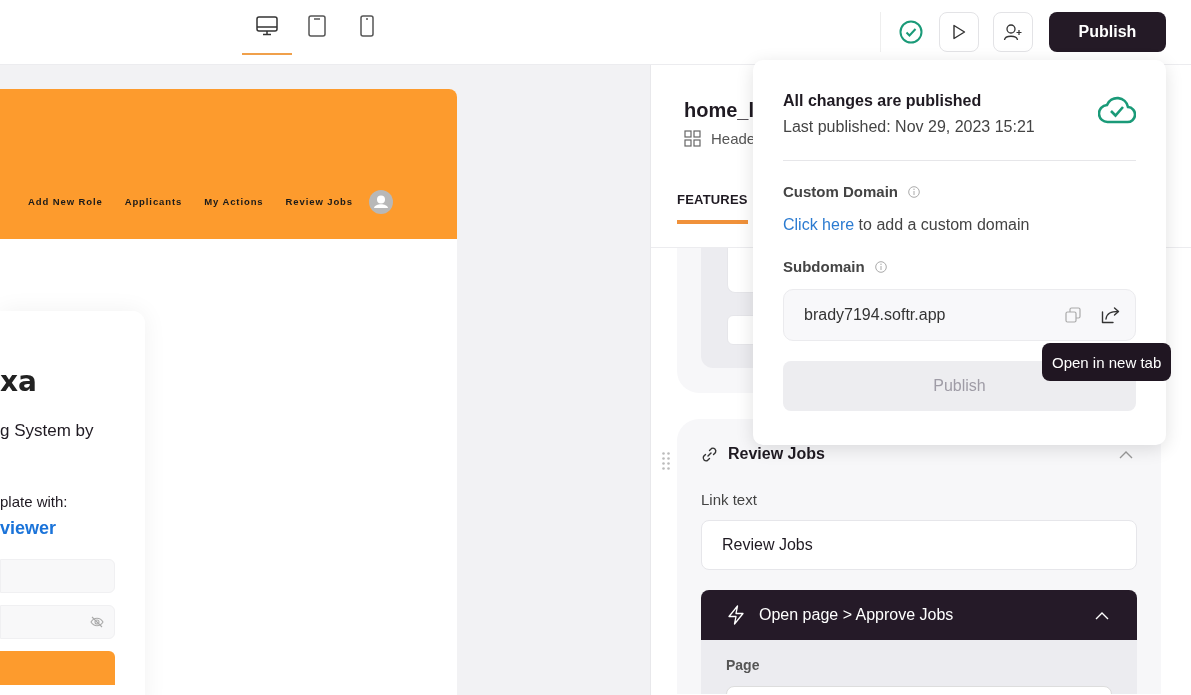 The width and height of the screenshot is (1191, 695). Describe the element at coordinates (18, 382) in the screenshot. I see `logo-text: xa` at that location.